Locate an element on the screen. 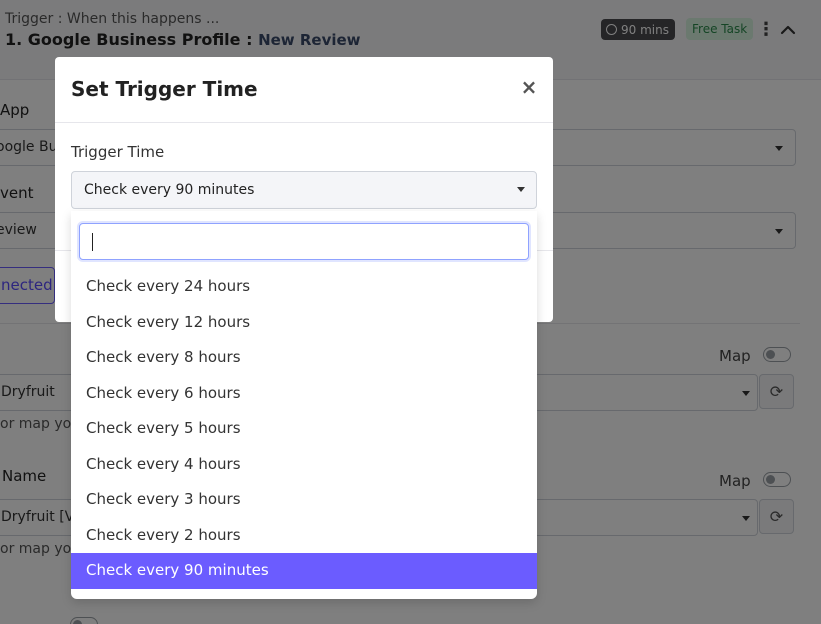  modal-header: Set Trigger Time × is located at coordinates (304, 90).